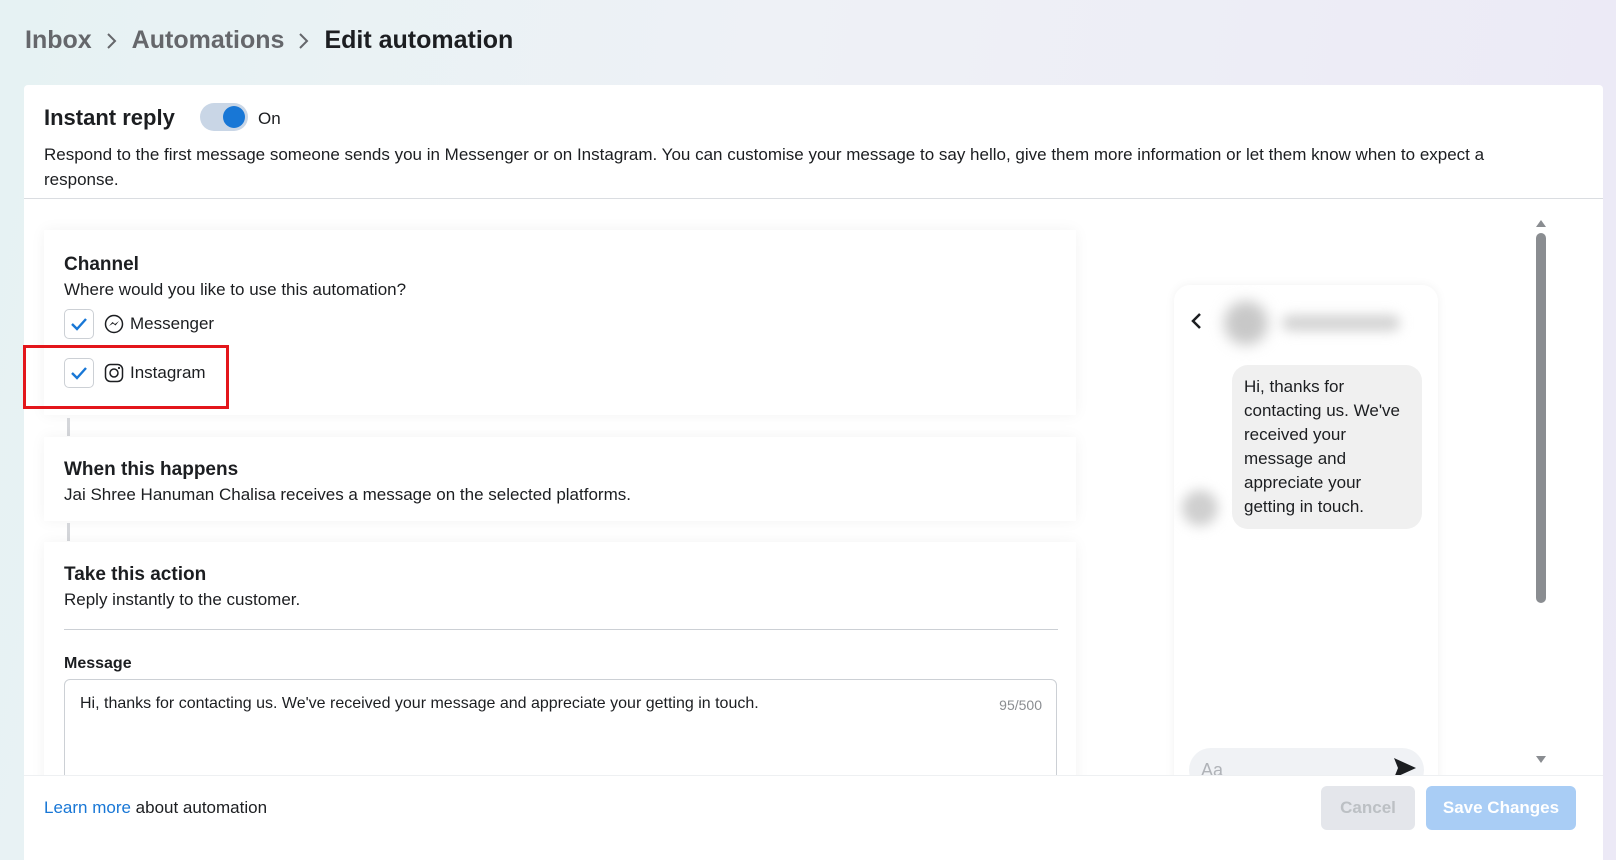 The image size is (1616, 860). Describe the element at coordinates (98, 663) in the screenshot. I see `message-label: Message` at that location.